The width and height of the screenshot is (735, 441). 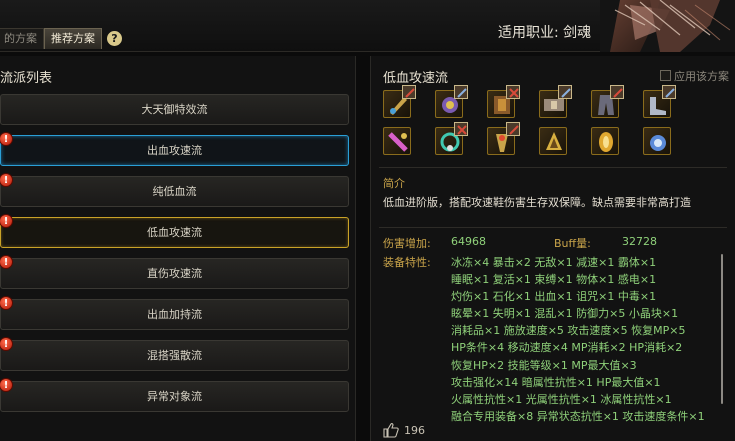 I want to click on belt-icon, so click(x=555, y=101).